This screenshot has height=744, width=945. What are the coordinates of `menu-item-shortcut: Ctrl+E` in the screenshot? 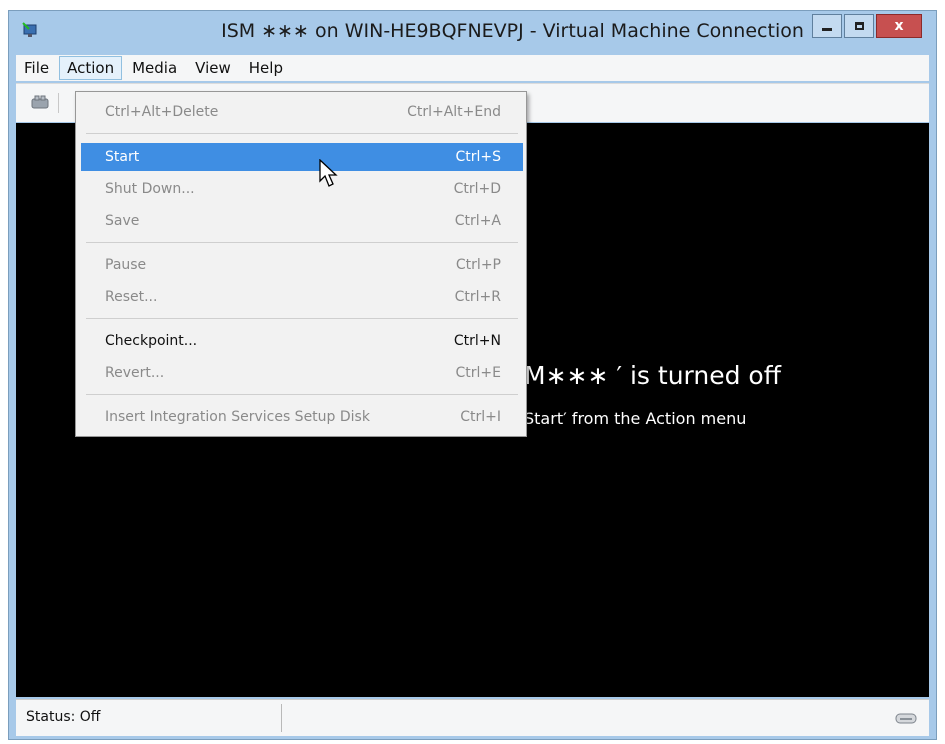 It's located at (478, 373).